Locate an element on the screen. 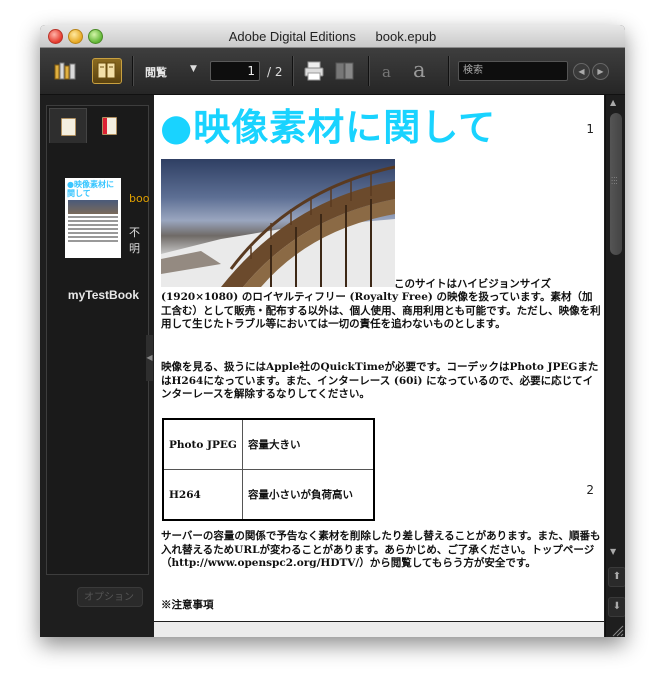  chevron-right-icon: ▶ is located at coordinates (600, 71).